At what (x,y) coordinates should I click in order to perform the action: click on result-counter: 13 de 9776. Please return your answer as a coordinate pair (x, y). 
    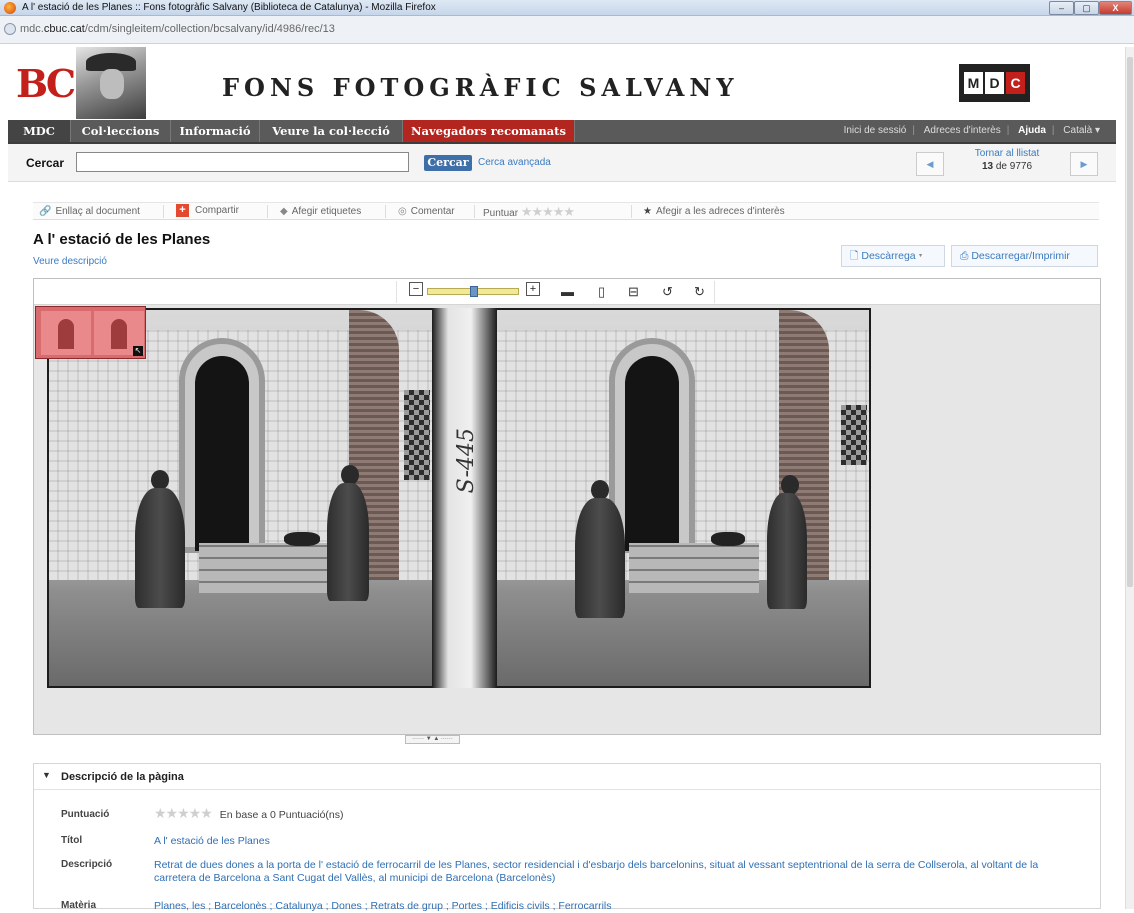
    Looking at the image, I should click on (1007, 166).